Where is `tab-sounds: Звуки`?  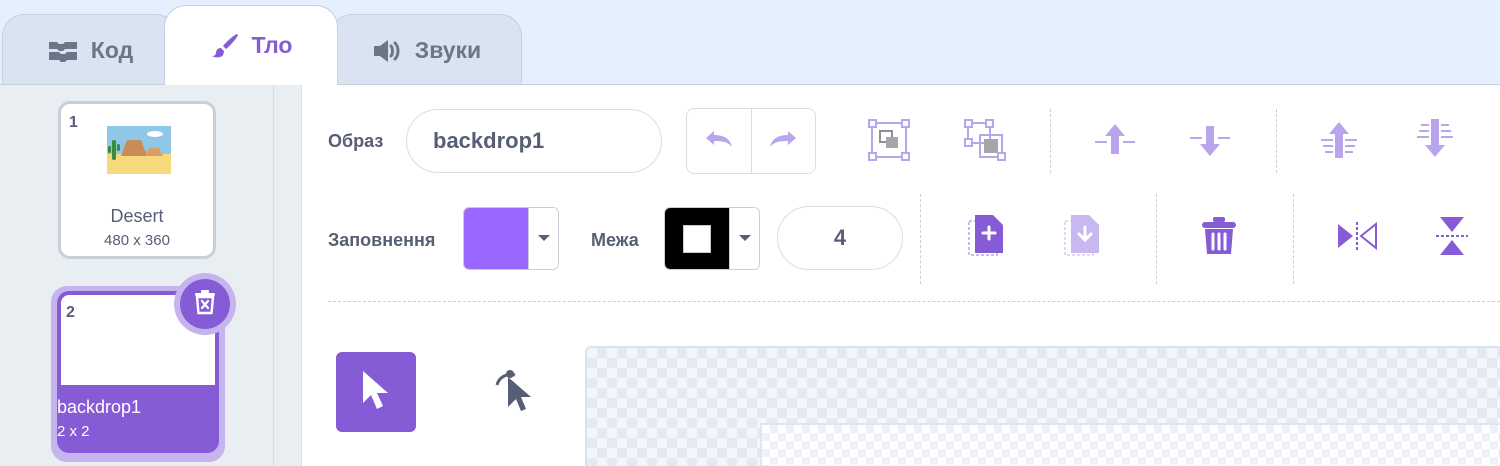
tab-sounds: Звуки is located at coordinates (426, 50).